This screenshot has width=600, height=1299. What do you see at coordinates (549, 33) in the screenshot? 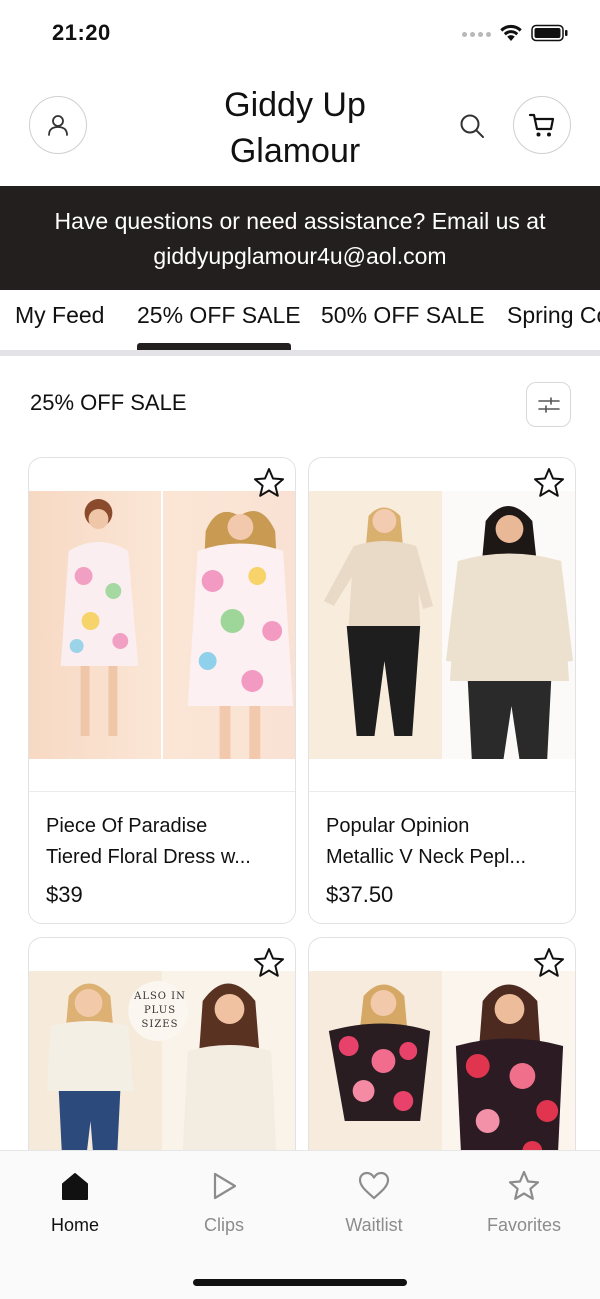
I see `battery-icon` at bounding box center [549, 33].